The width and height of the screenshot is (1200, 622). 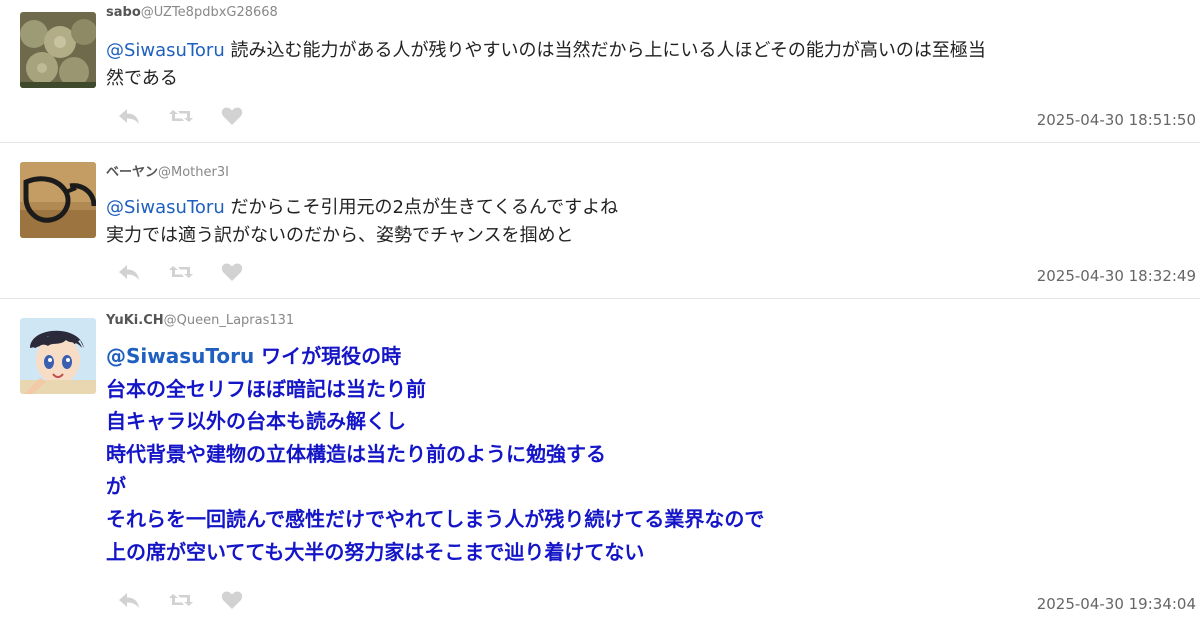 I want to click on tweet-line: それらを一回読んで感性だけでやれてしまう人が残り続けてる業界なので, so click(x=435, y=518).